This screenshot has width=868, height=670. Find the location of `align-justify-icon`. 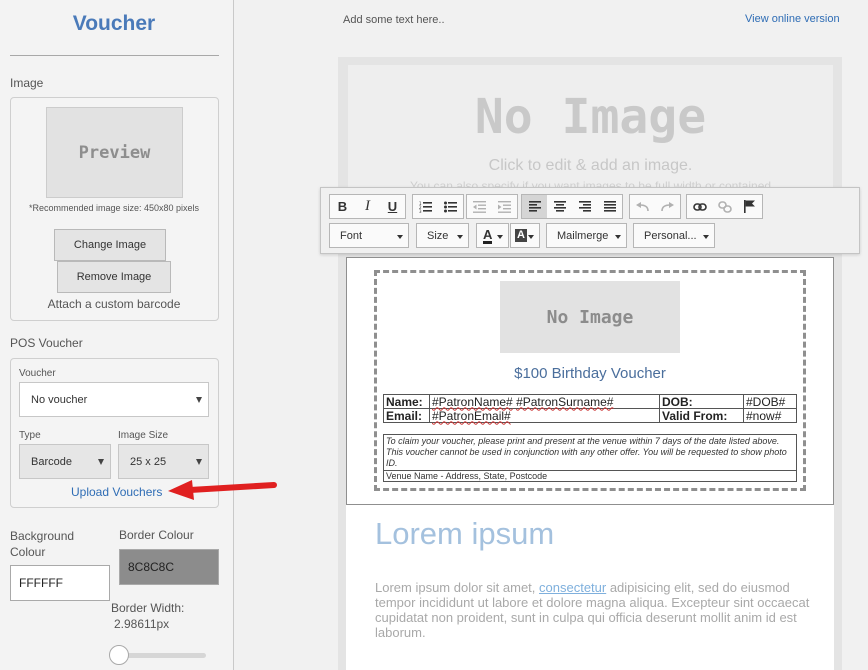

align-justify-icon is located at coordinates (609, 206).